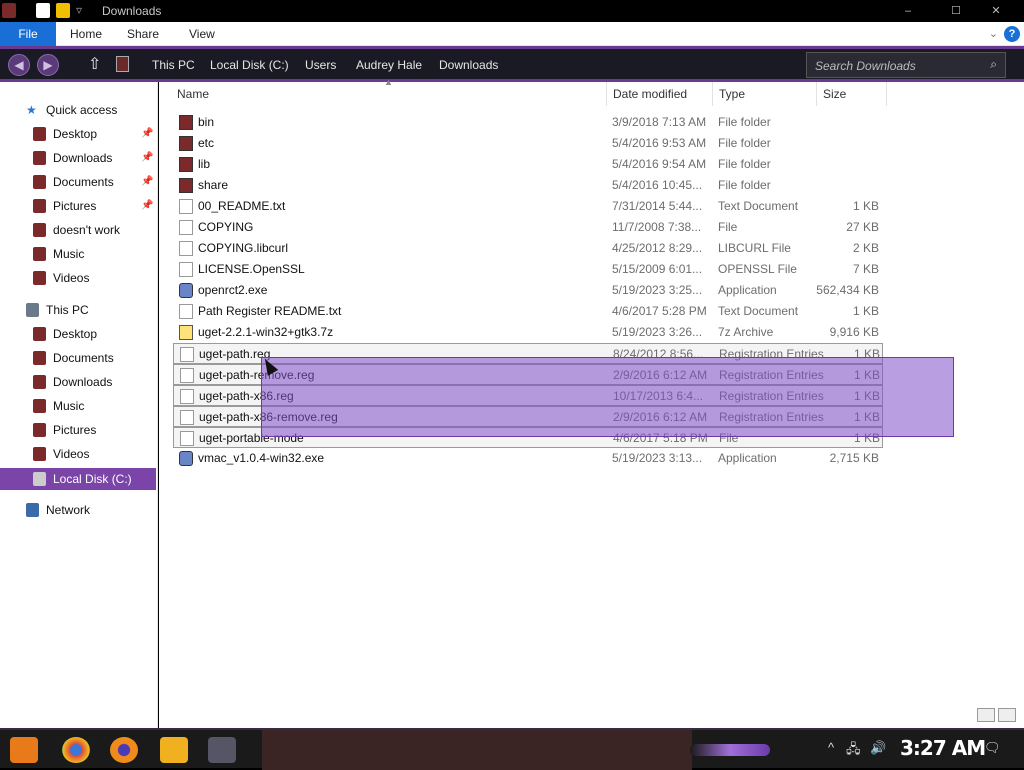  I want to click on breadcrumb-this-pc: This PC, so click(173, 65).